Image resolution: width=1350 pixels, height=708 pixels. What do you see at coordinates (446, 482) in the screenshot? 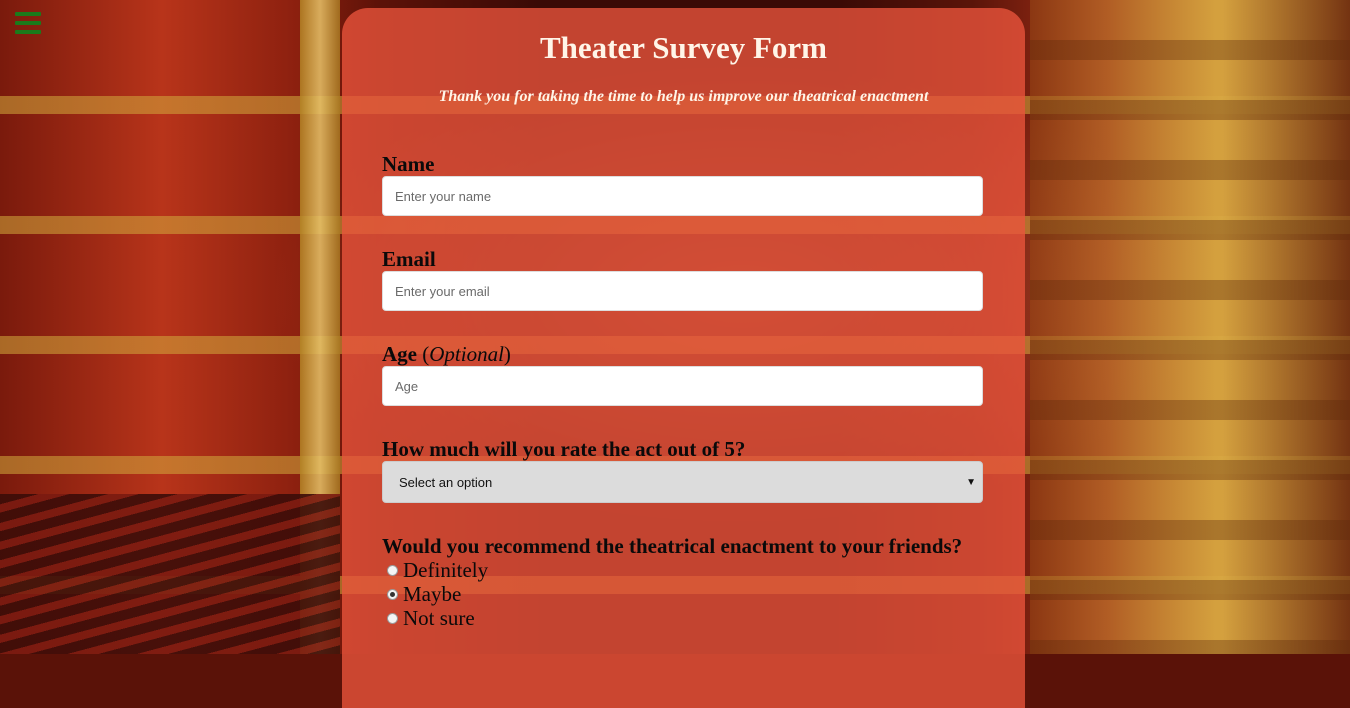
I see `rating-select-value: Select an option` at bounding box center [446, 482].